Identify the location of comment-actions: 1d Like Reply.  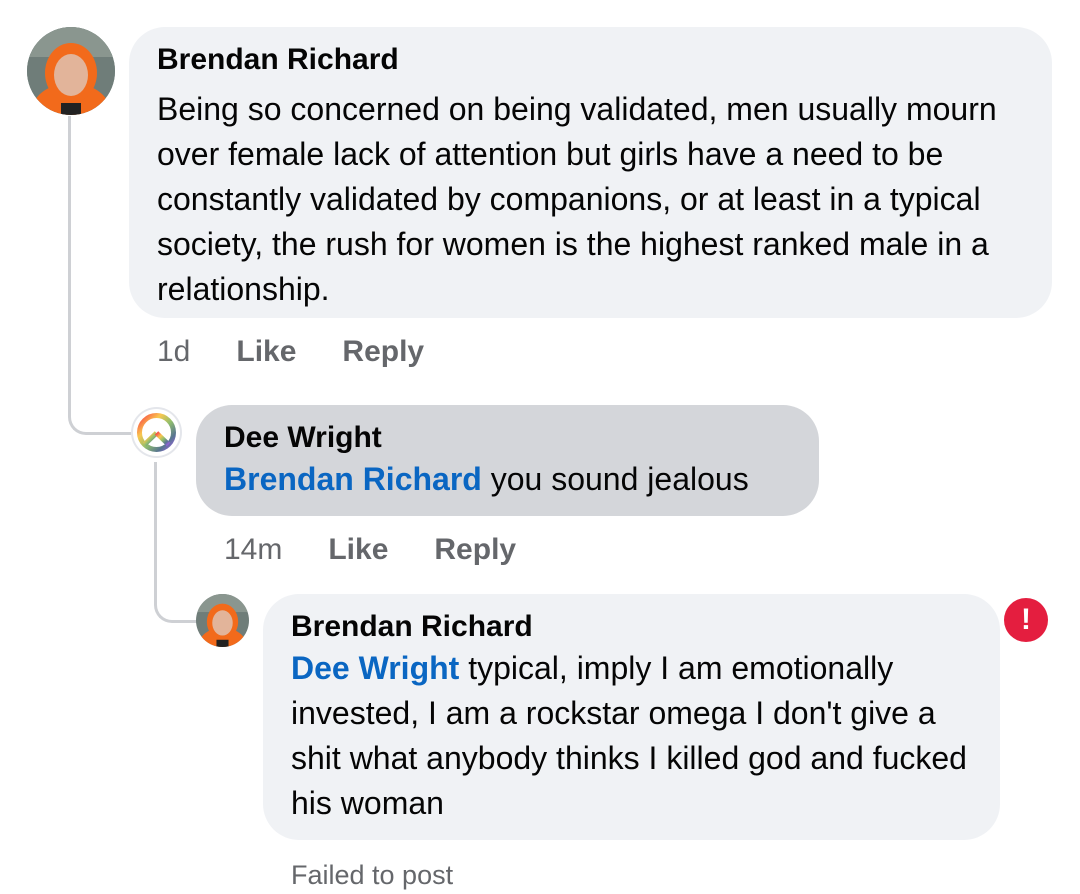
(290, 352).